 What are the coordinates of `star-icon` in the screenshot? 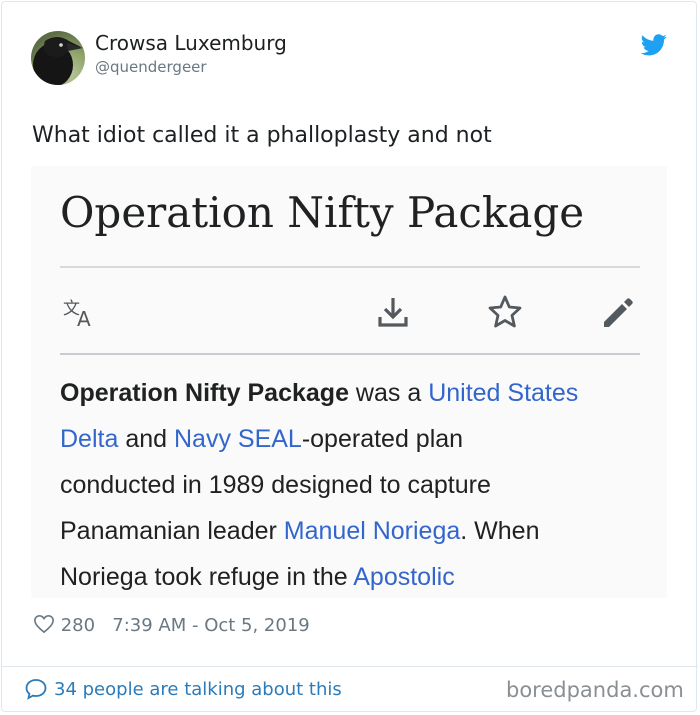 It's located at (505, 312).